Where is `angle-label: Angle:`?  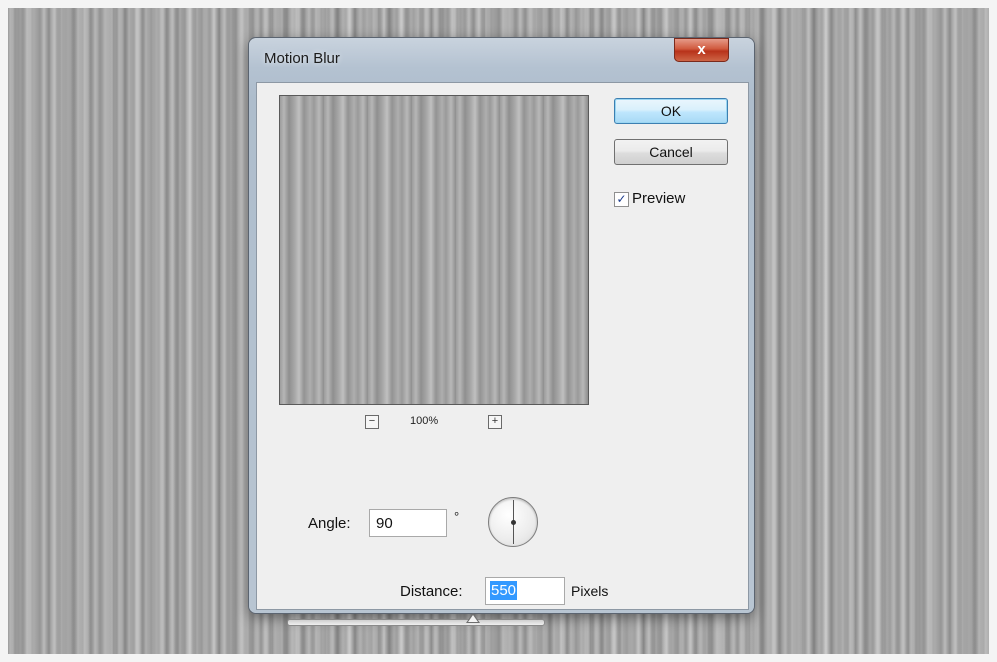 angle-label: Angle: is located at coordinates (329, 523).